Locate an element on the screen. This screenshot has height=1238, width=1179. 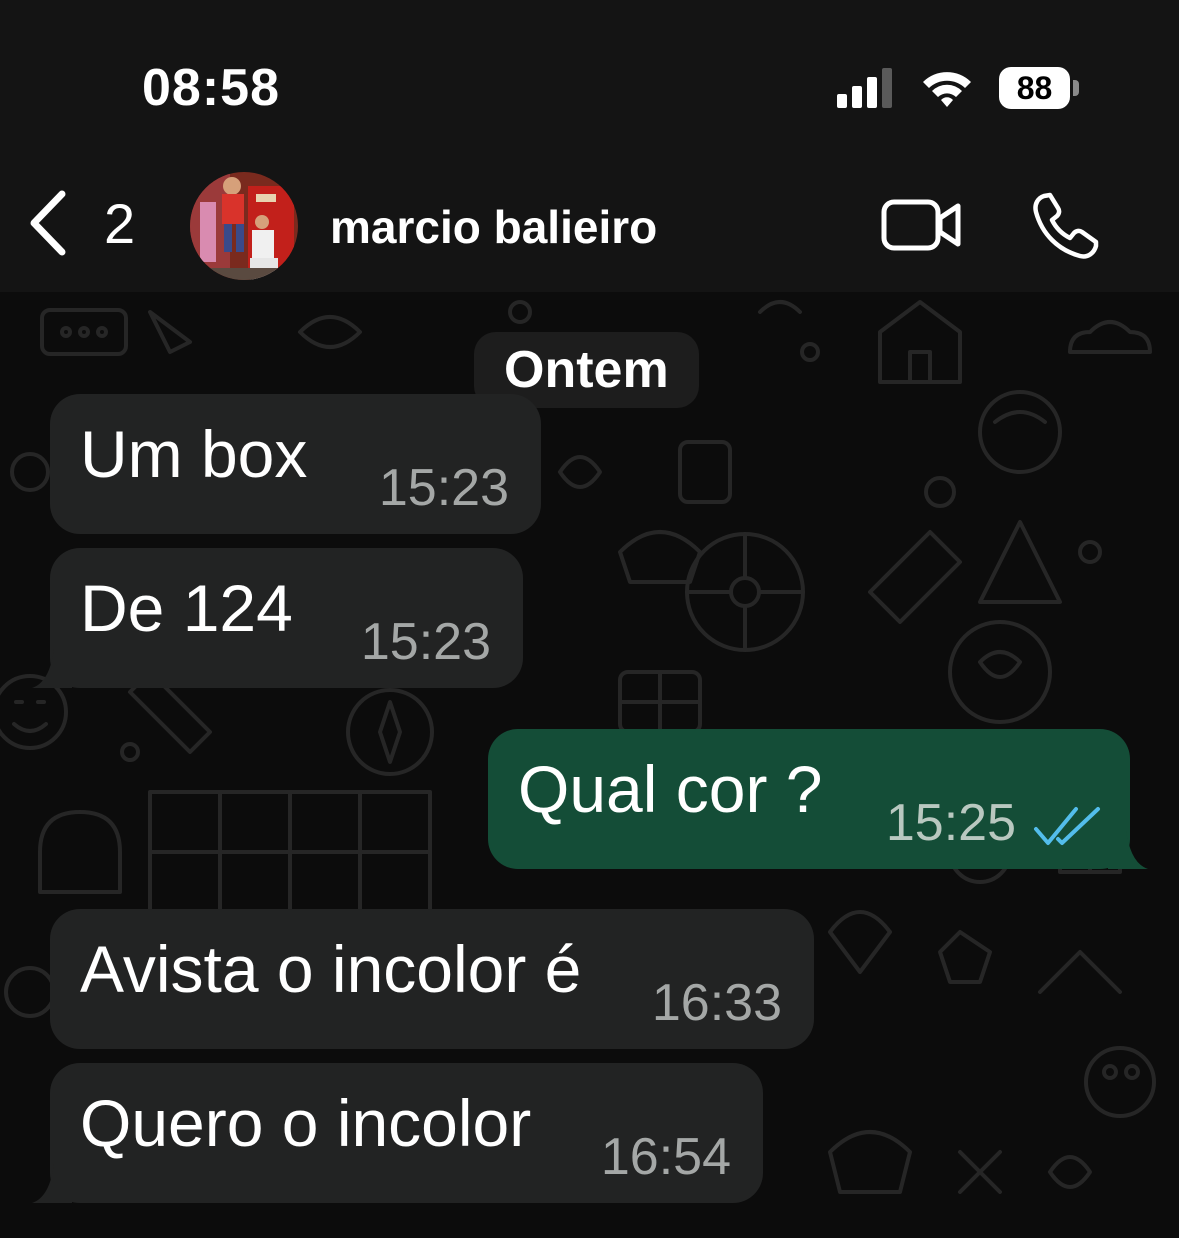
message-text: Quero o incolor is located at coordinates (306, 1123).